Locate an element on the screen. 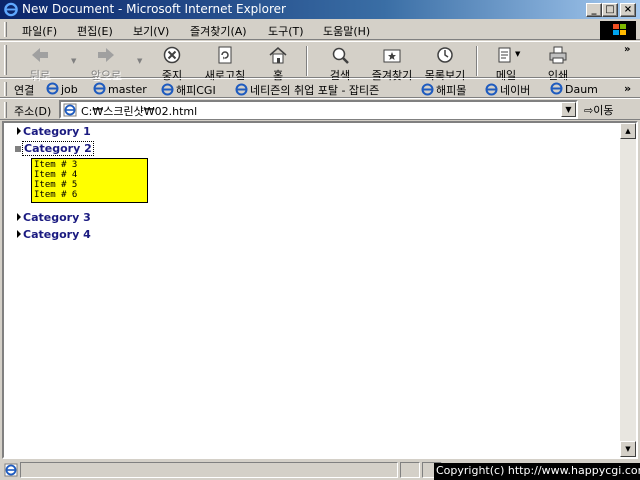  search-button: 검색 is located at coordinates (340, 63).